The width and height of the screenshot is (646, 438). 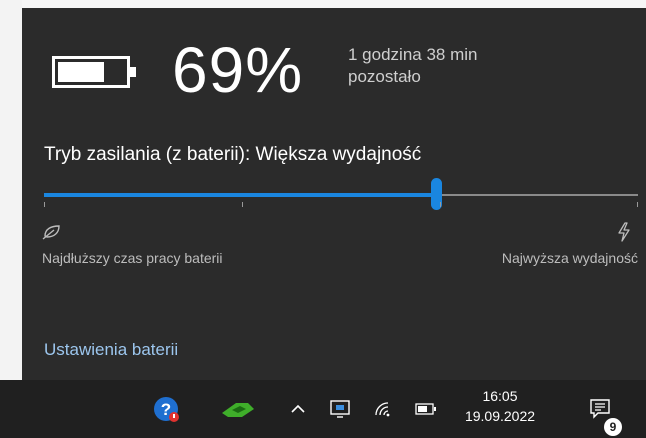 I want to click on battery-settings-link: Ustawienia baterii, so click(x=111, y=350).